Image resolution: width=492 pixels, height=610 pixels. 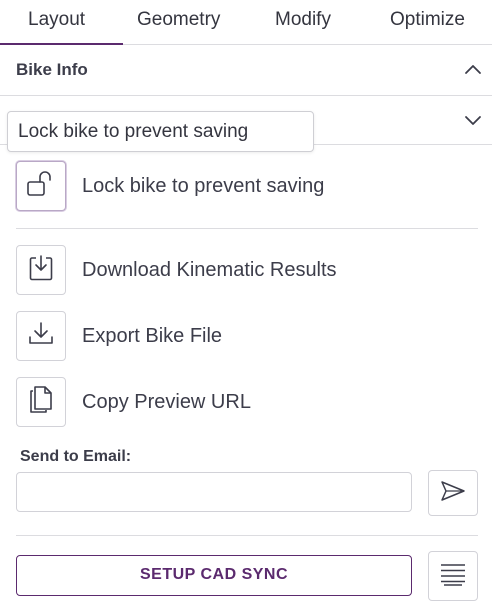 I want to click on chevron-up-icon, so click(x=473, y=70).